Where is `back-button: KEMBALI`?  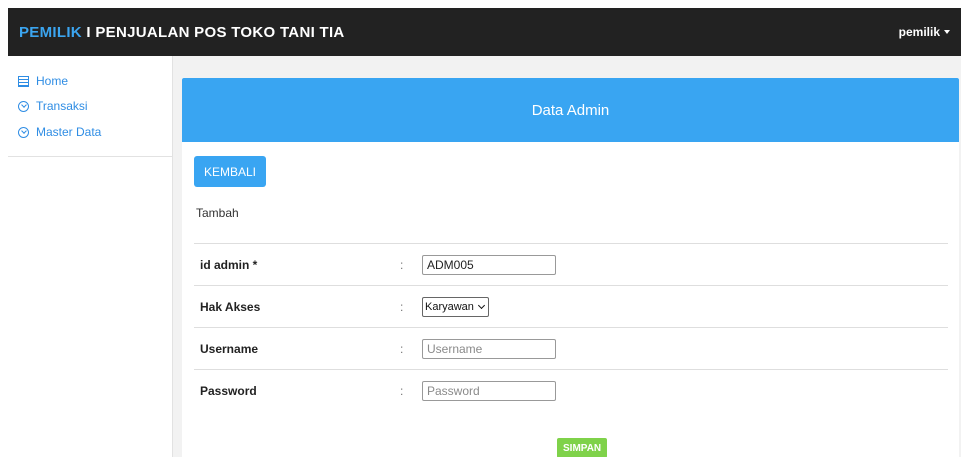
back-button: KEMBALI is located at coordinates (230, 171).